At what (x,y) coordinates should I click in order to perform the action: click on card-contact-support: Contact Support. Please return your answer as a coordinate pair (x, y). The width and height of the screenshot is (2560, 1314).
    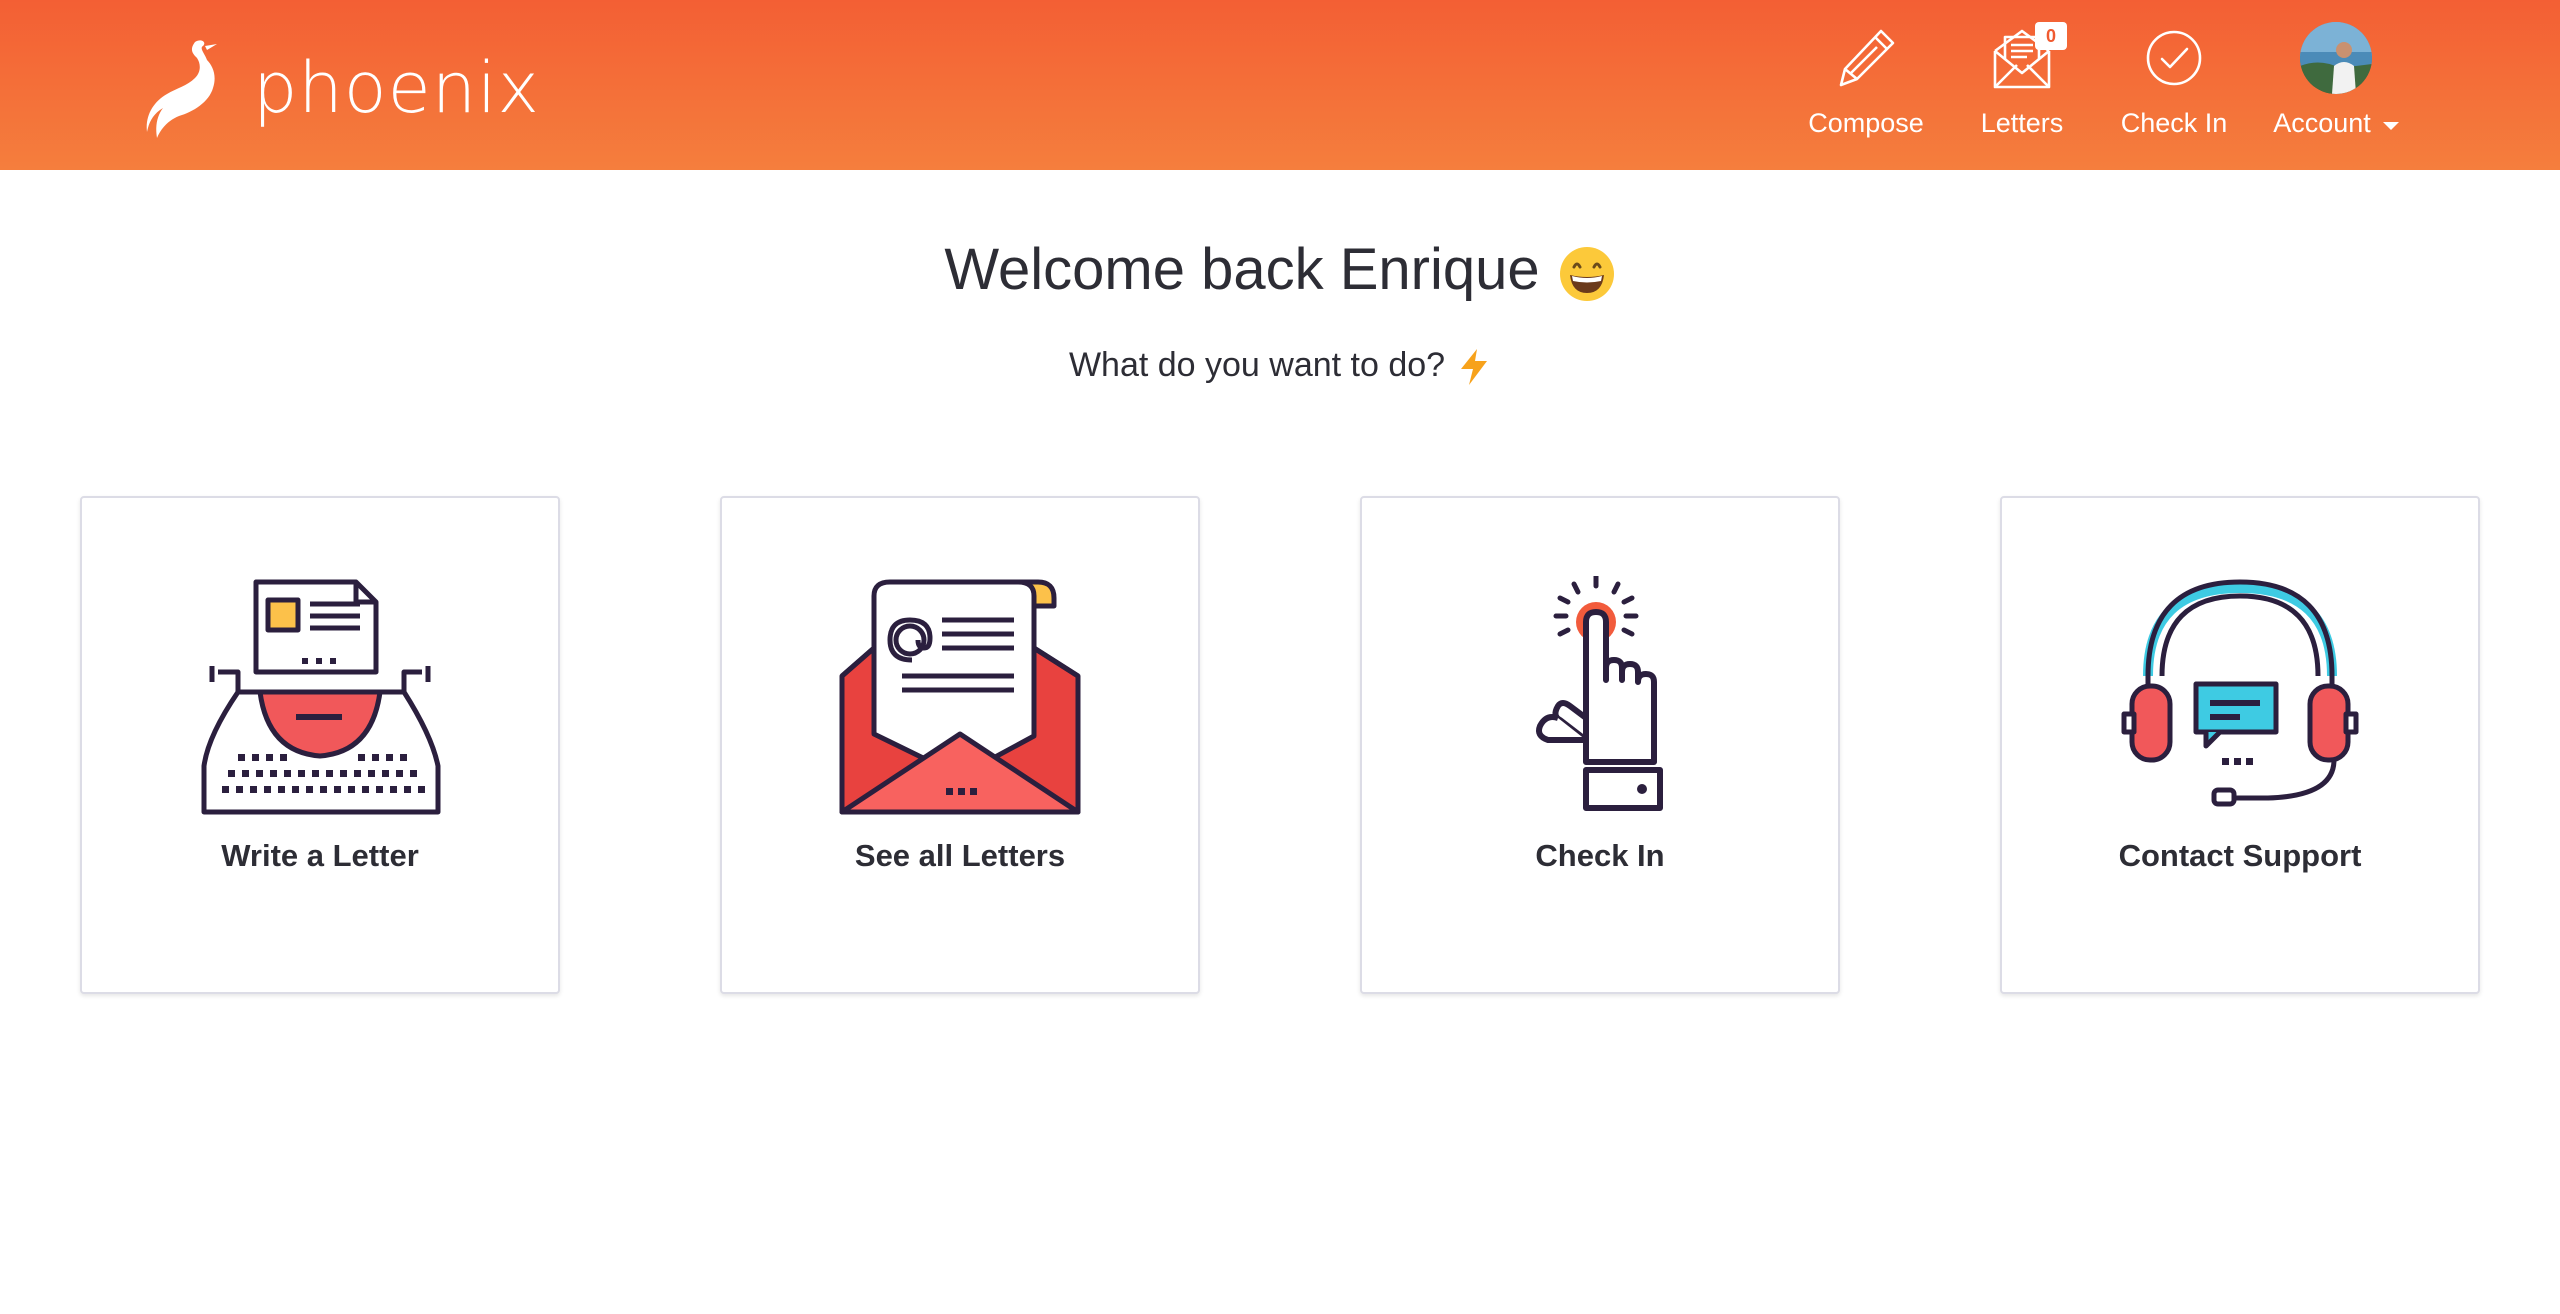
    Looking at the image, I should click on (2240, 745).